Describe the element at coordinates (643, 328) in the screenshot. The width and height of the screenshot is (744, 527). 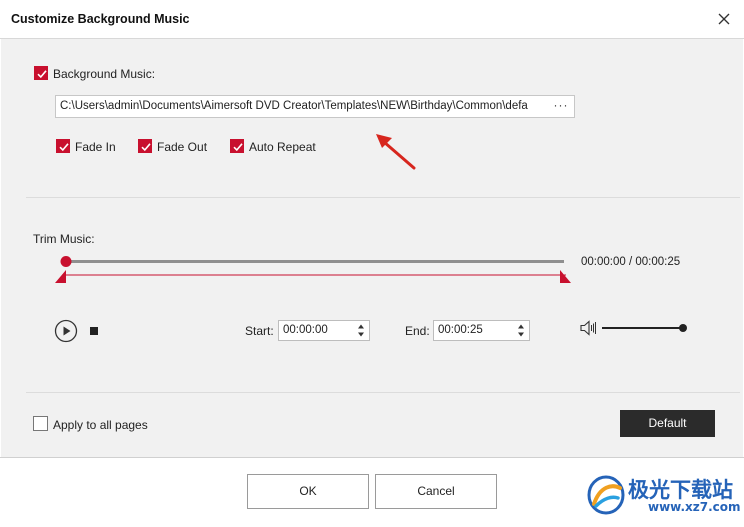
I see `volume-track` at that location.